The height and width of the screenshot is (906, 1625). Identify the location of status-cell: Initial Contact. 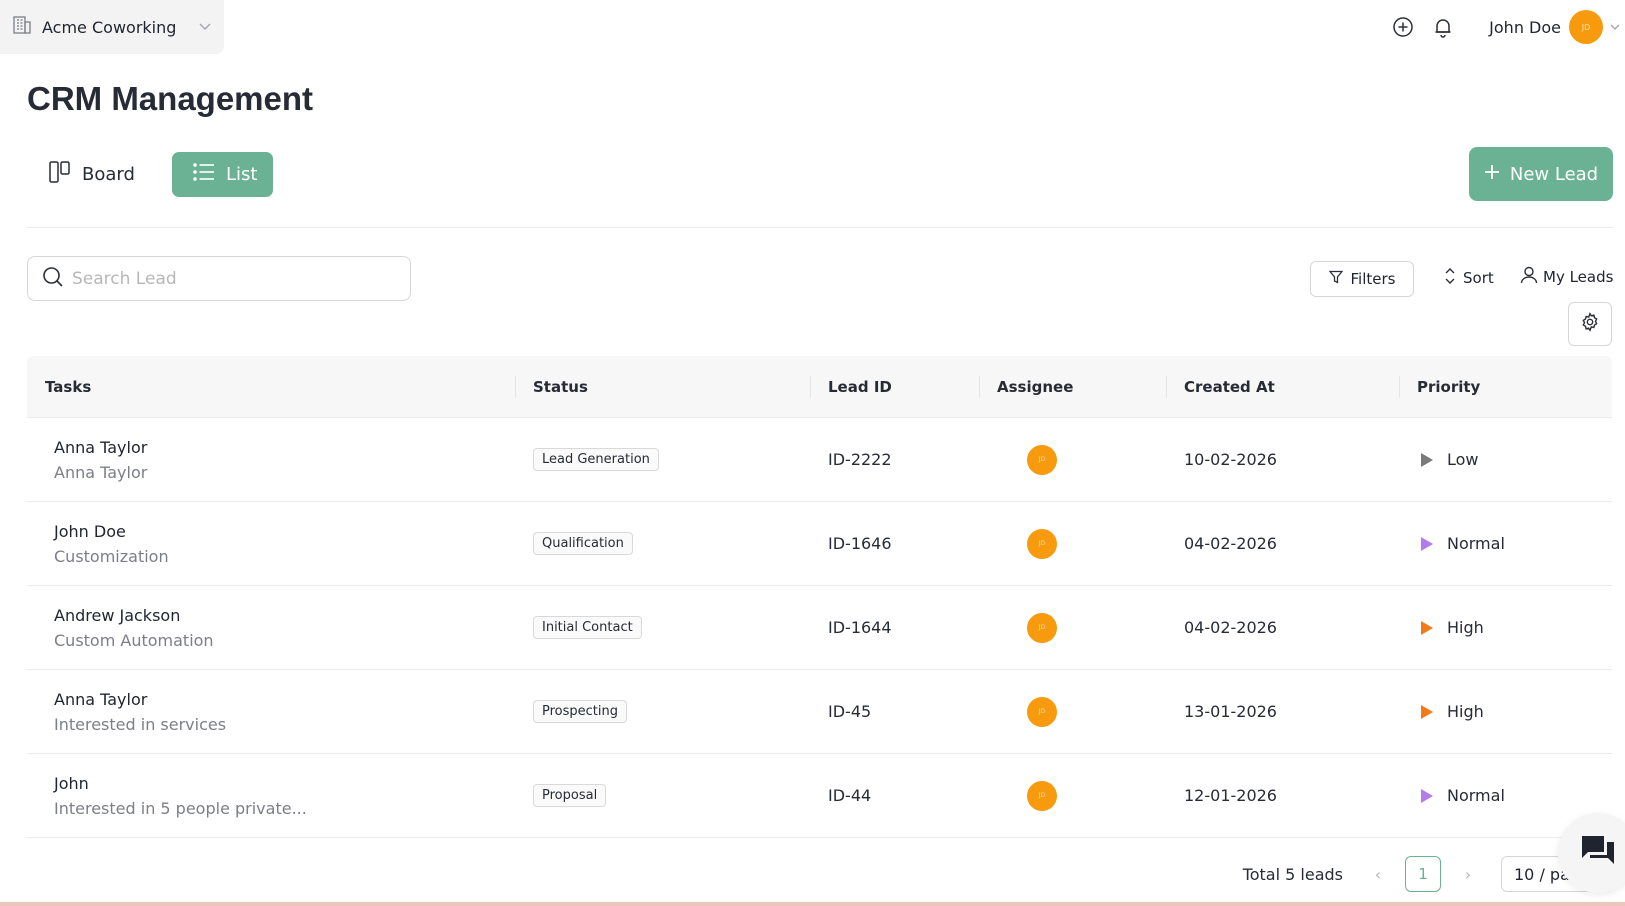
(662, 628).